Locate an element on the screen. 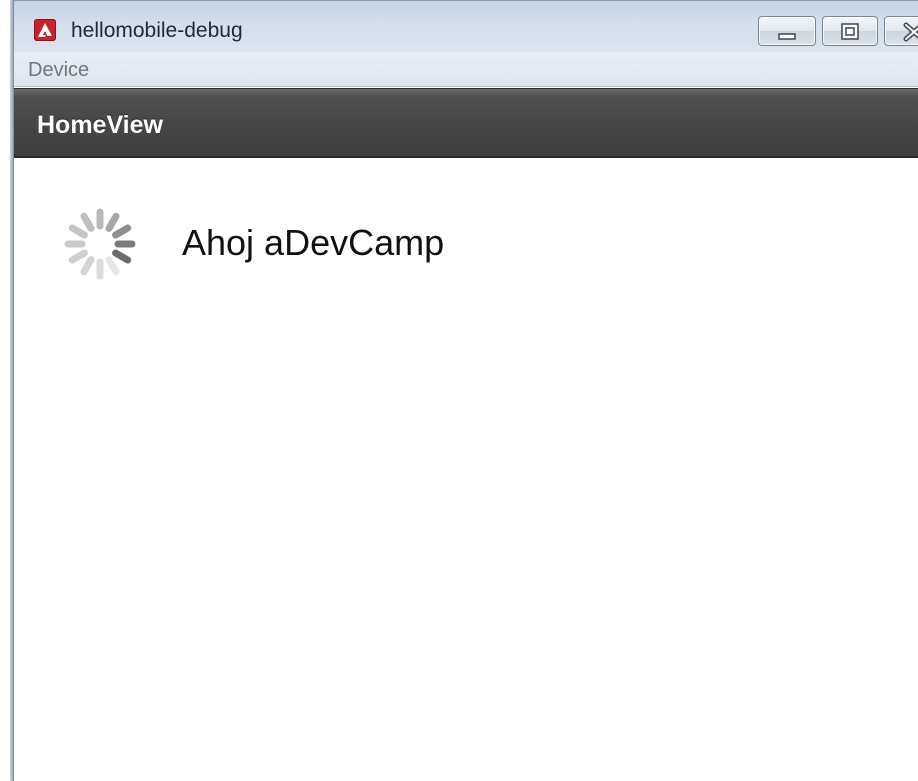 Image resolution: width=918 pixels, height=781 pixels. menu-item-device: Device is located at coordinates (58, 70).